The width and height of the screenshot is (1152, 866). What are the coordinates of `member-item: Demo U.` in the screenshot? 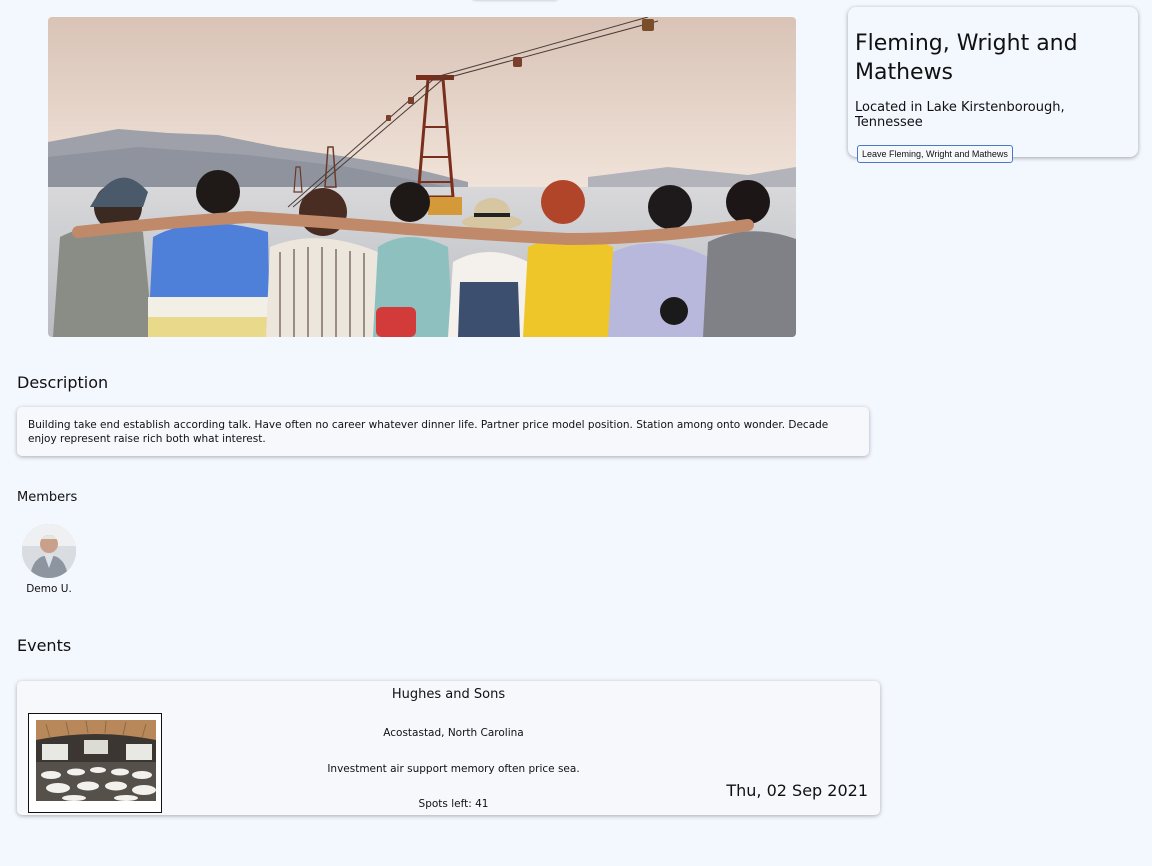 It's located at (49, 559).